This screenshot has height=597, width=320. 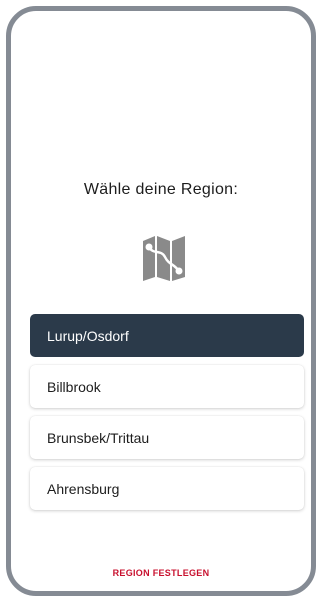 I want to click on region-option-billbrook: Billbrook, so click(x=167, y=386).